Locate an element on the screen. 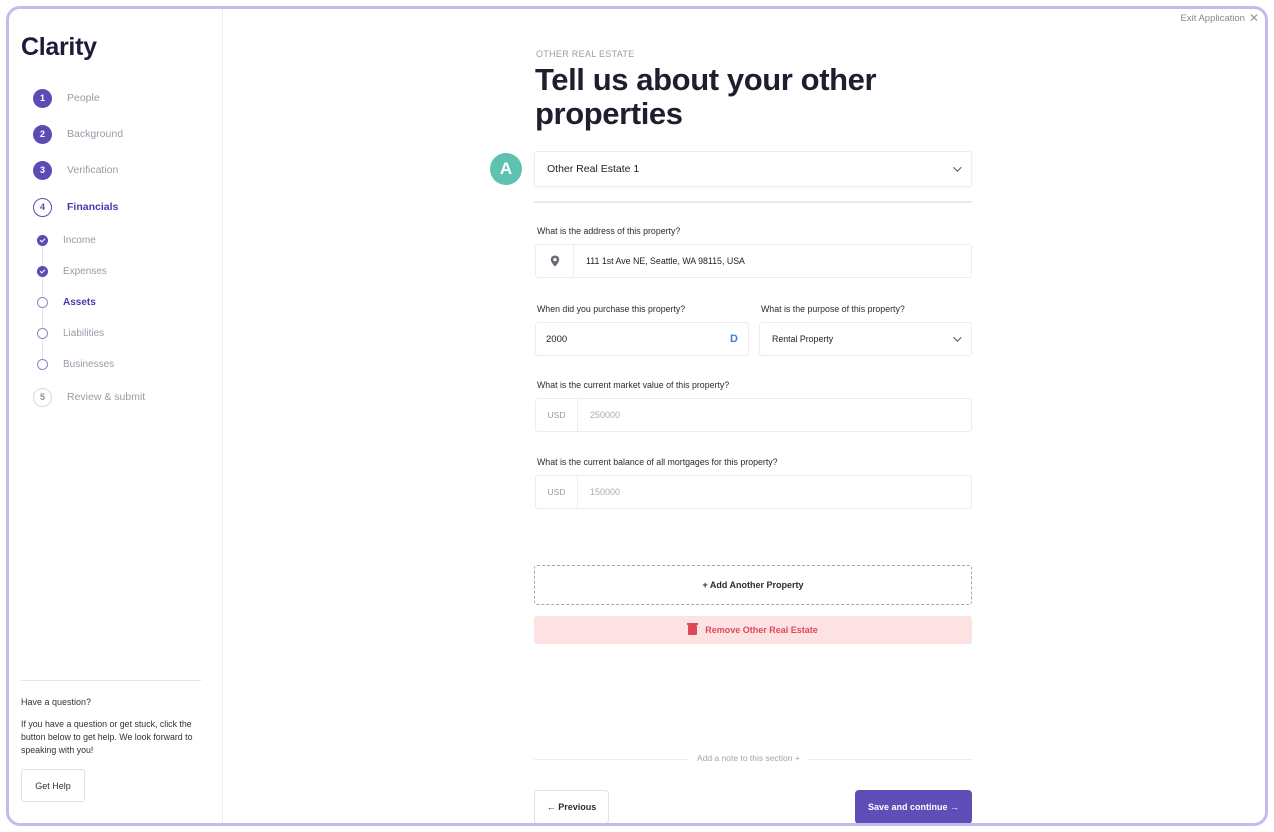 The image size is (1274, 832). location-pin-icon is located at coordinates (555, 261).